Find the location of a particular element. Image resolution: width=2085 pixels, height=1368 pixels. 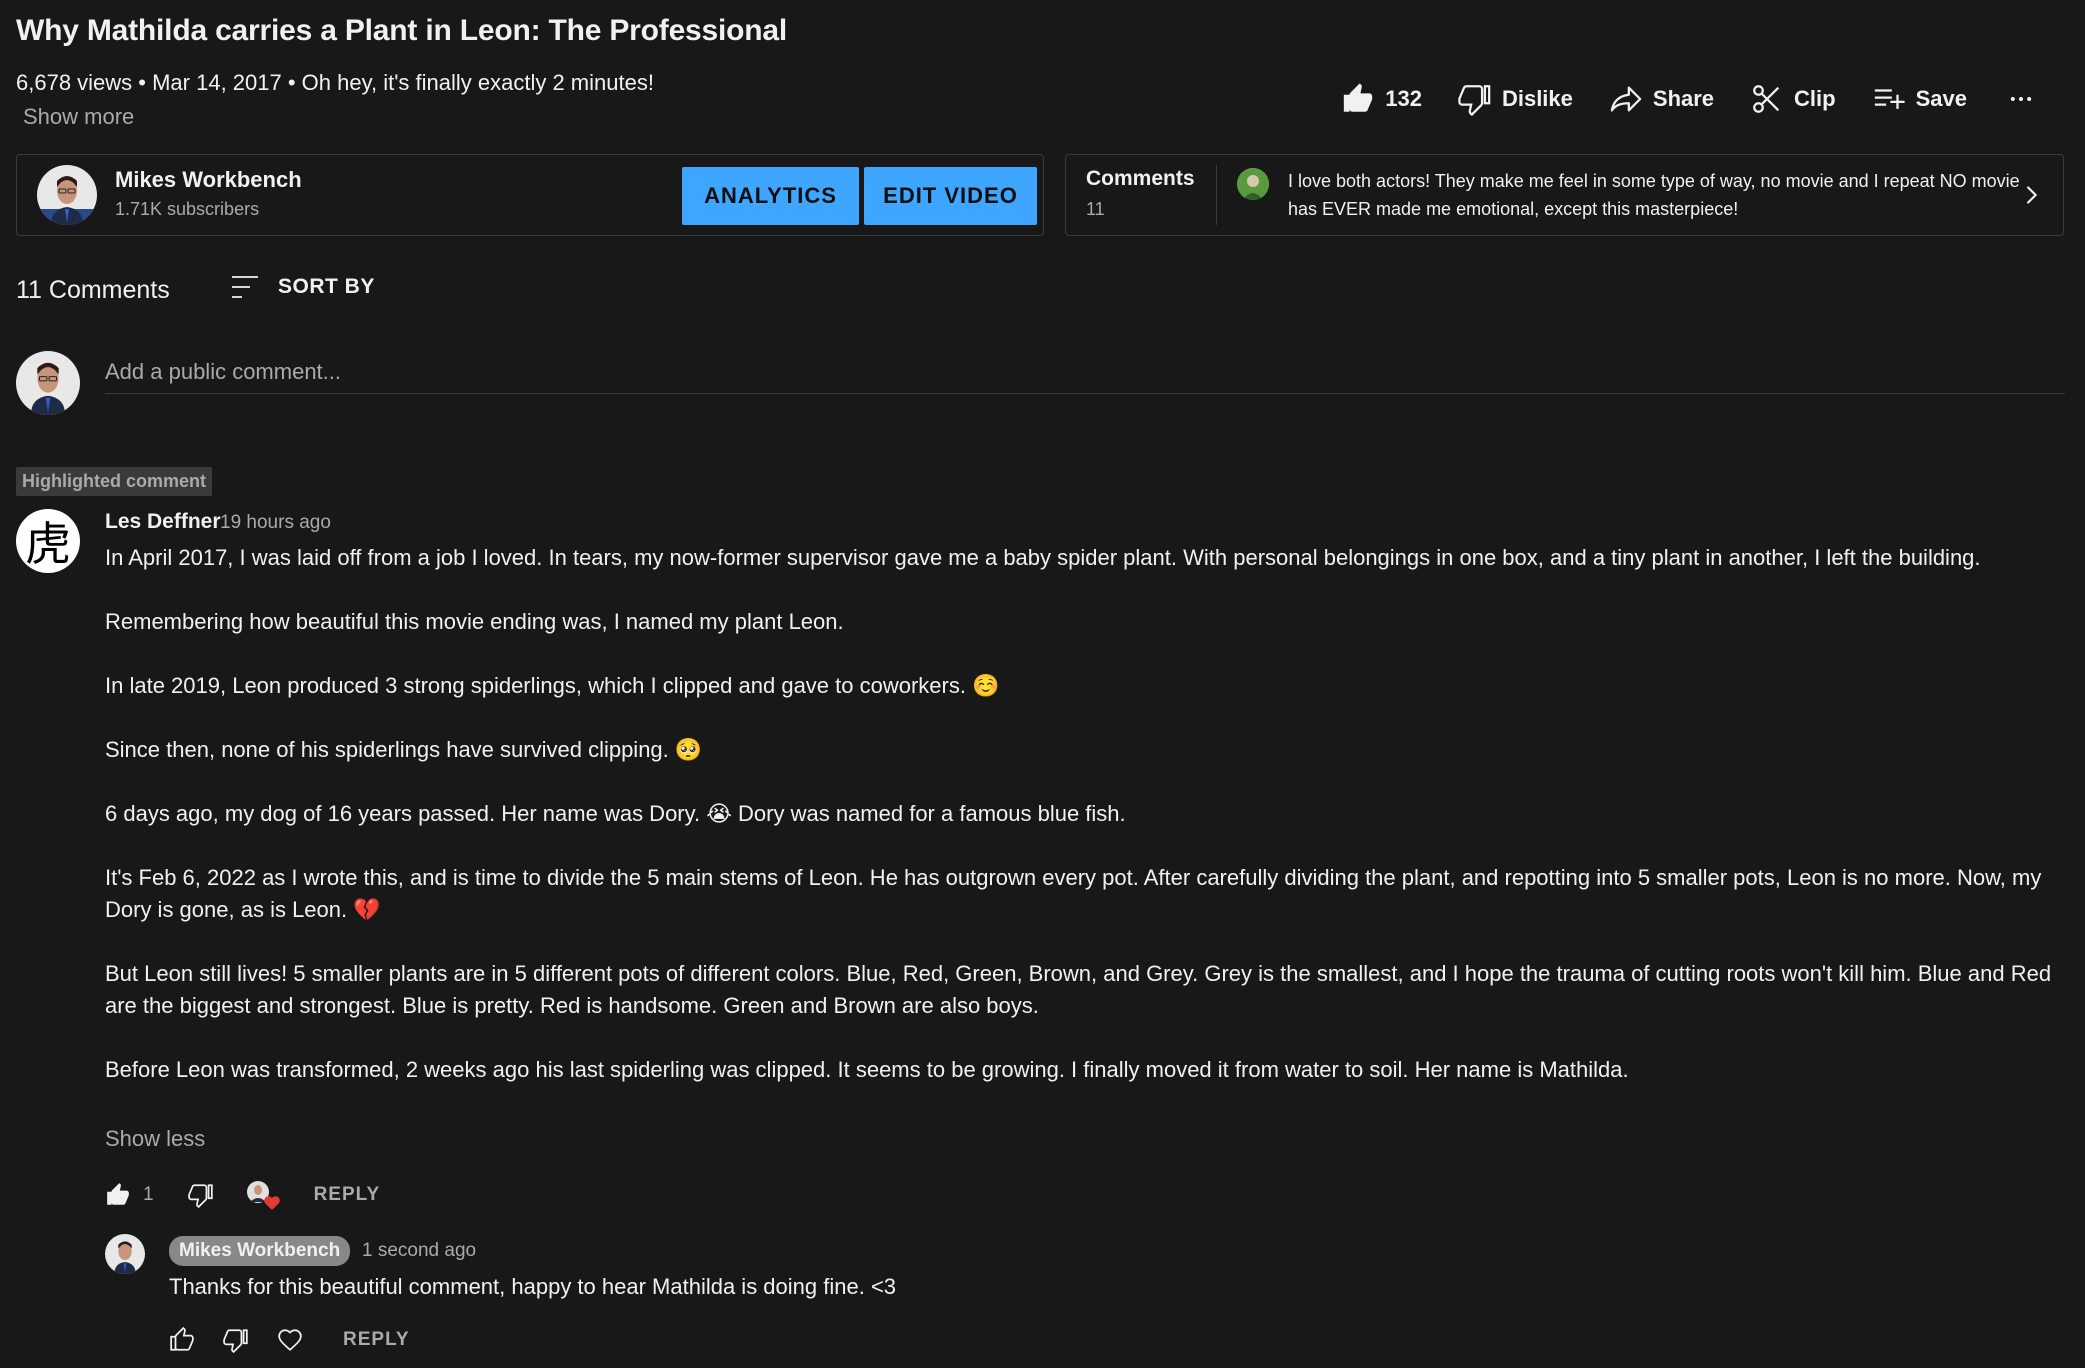

save-button: Save is located at coordinates (1919, 99).